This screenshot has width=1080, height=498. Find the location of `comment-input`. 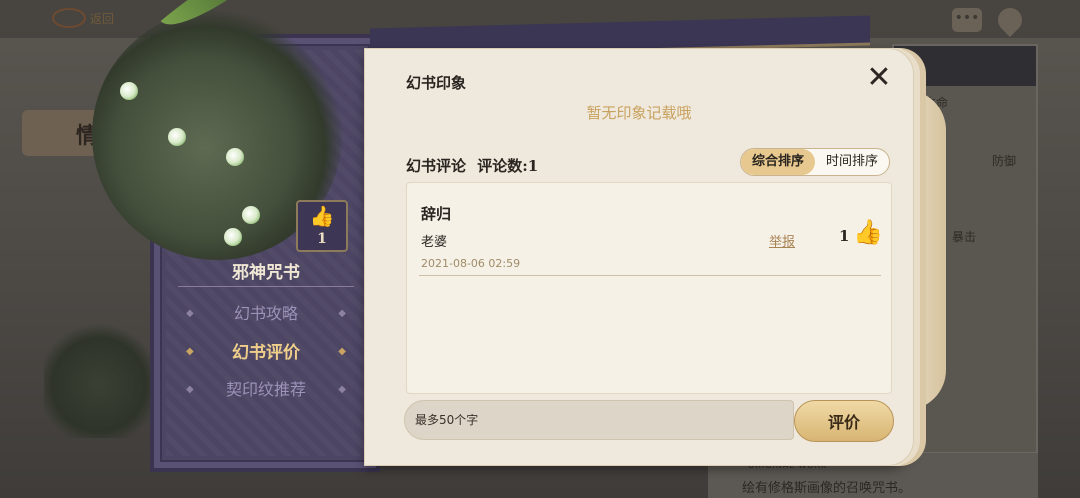

comment-input is located at coordinates (599, 420).